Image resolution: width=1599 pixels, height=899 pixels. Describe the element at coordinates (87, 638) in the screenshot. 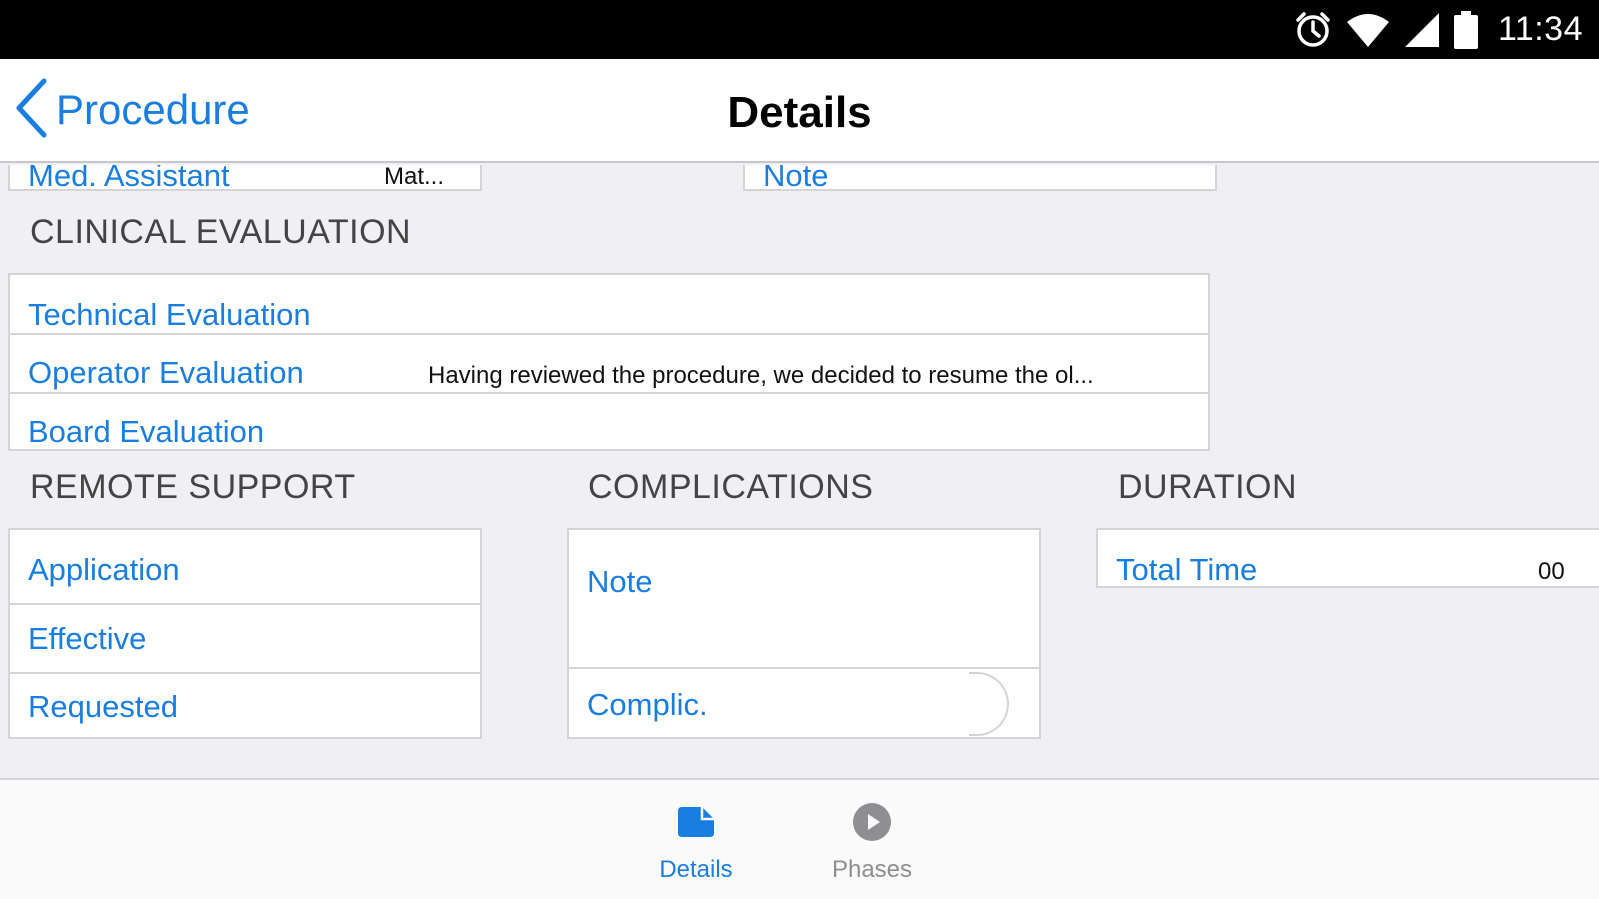

I see `effective-label: Effective` at that location.